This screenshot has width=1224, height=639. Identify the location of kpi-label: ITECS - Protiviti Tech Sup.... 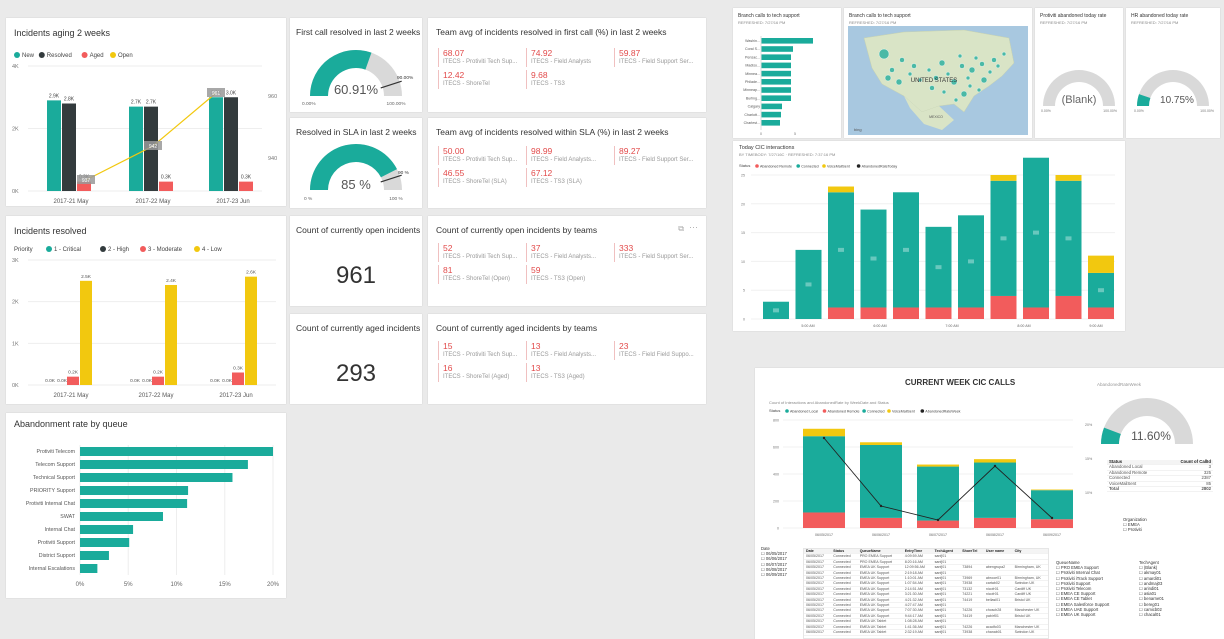
(480, 62).